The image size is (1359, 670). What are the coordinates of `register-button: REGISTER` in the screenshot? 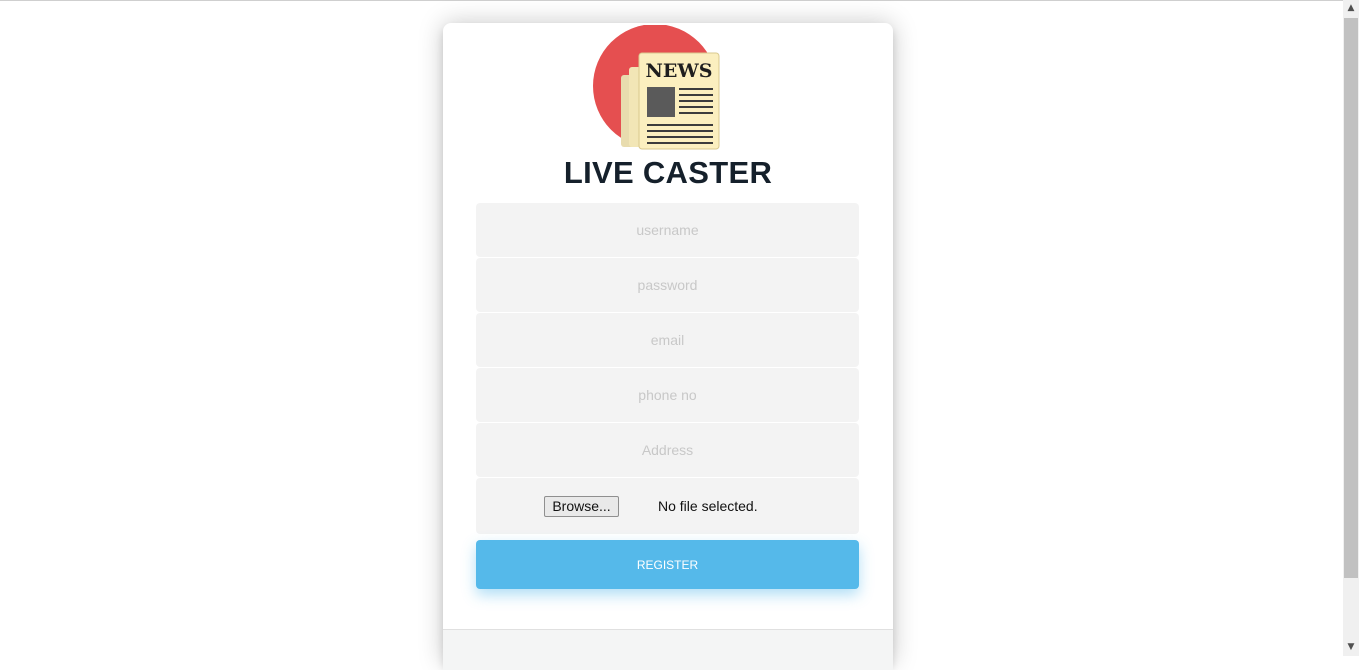 It's located at (667, 564).